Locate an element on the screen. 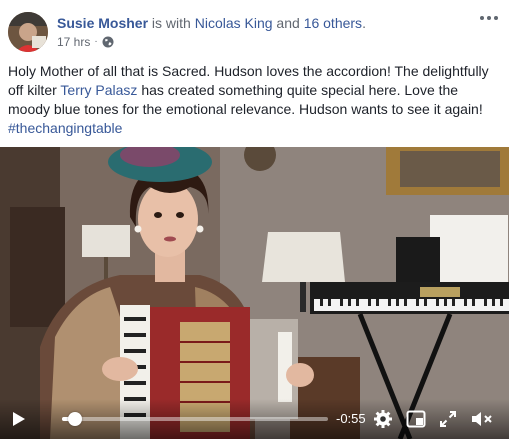  muted-speaker-icon is located at coordinates (482, 419).